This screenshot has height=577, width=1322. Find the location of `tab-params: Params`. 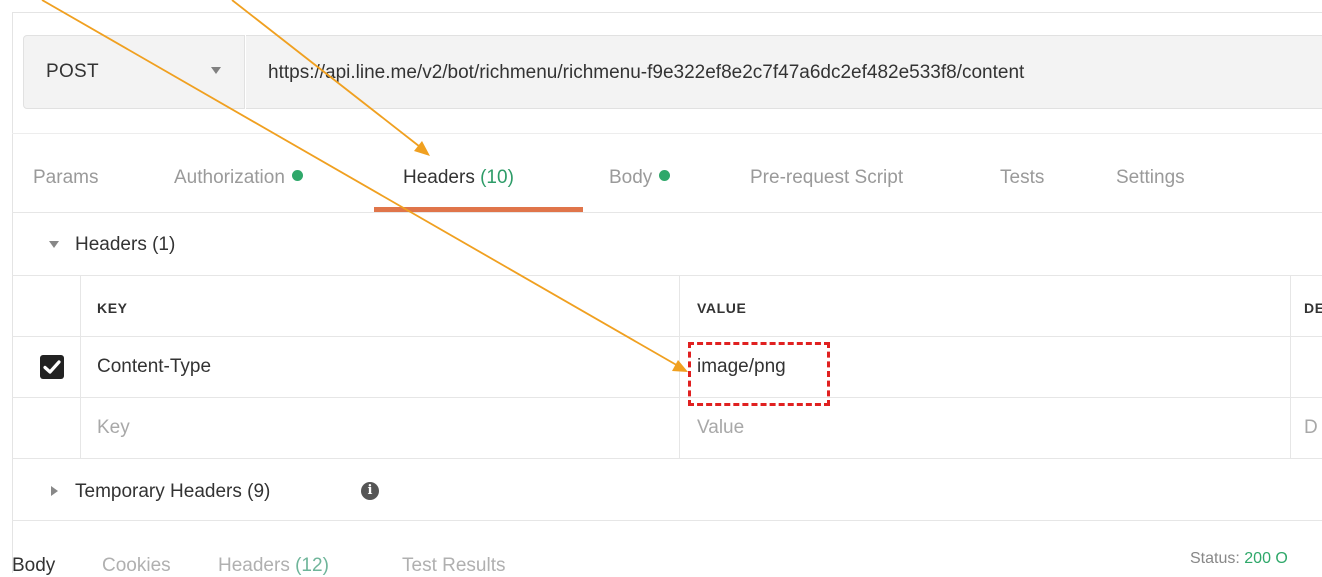

tab-params: Params is located at coordinates (65, 178).